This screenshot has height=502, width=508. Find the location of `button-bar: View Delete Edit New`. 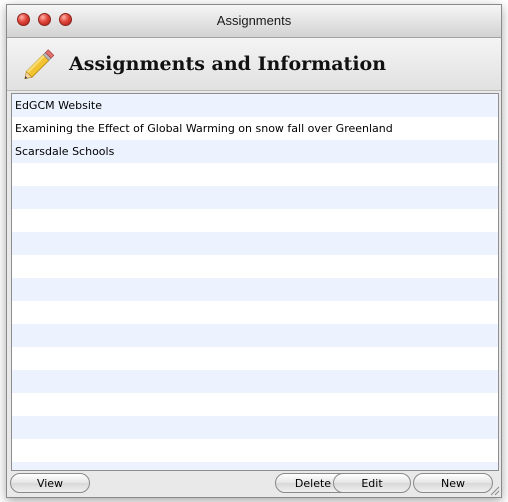

button-bar: View Delete Edit New is located at coordinates (254, 484).